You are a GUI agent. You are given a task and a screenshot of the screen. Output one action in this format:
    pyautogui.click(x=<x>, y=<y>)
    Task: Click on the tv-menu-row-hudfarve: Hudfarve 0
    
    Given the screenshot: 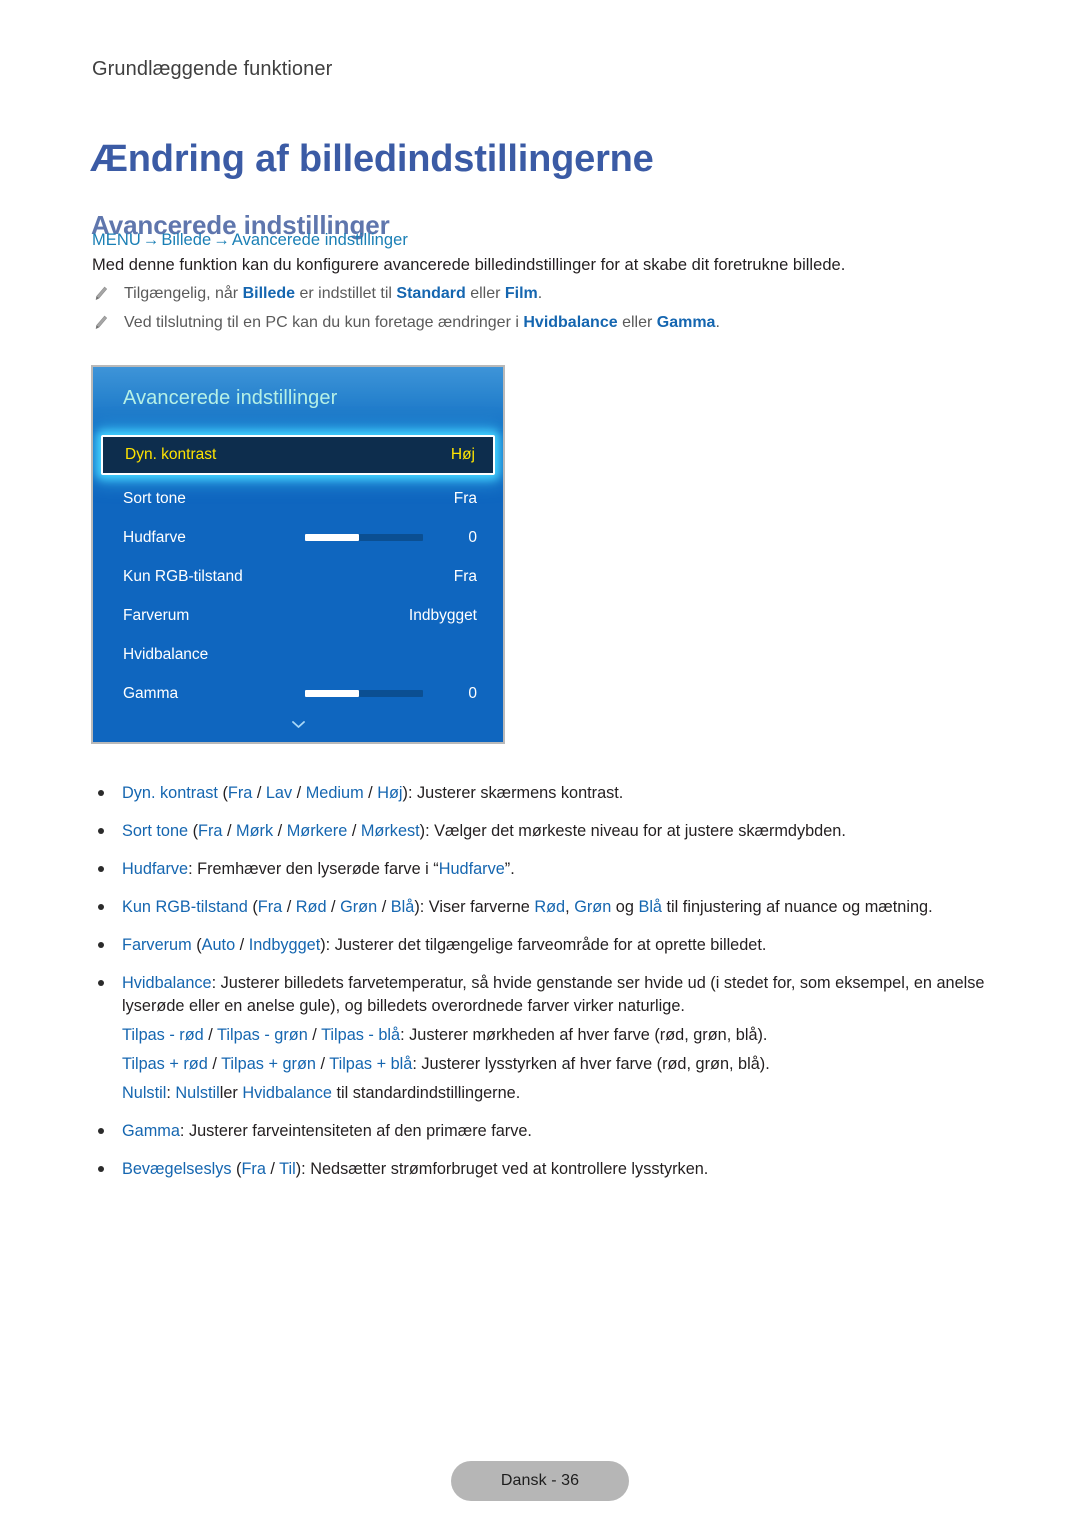 What is the action you would take?
    pyautogui.click(x=298, y=537)
    